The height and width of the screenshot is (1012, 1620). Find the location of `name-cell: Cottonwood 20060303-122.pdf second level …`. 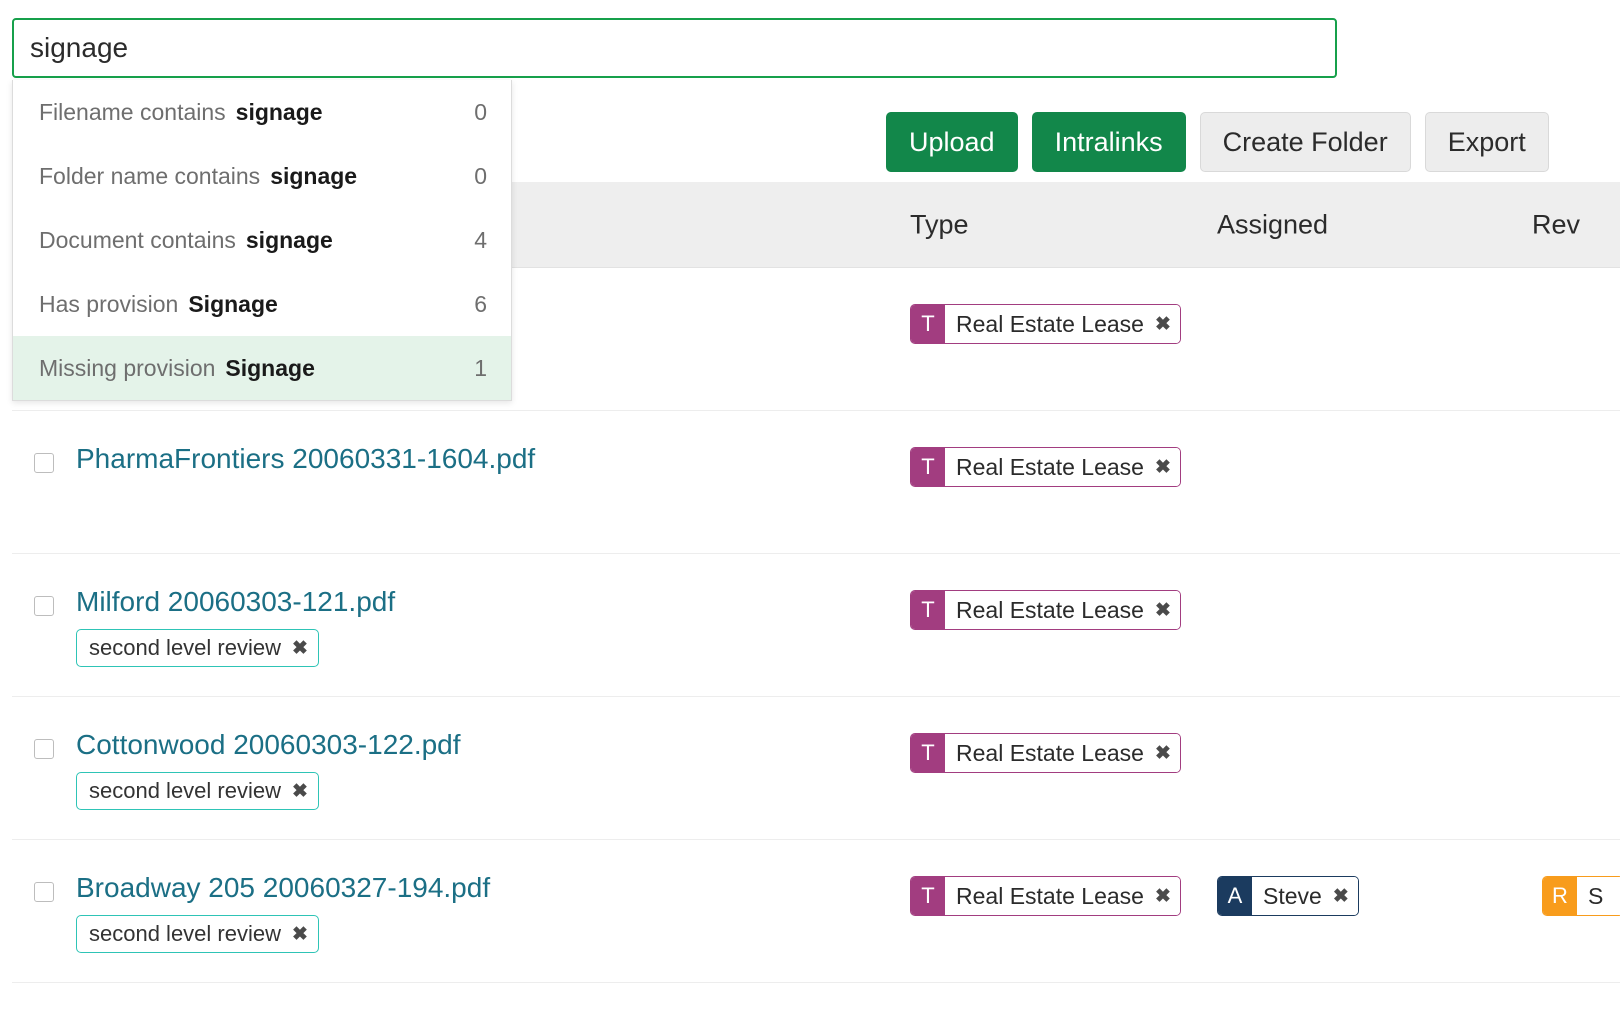

name-cell: Cottonwood 20060303-122.pdf second level … is located at coordinates (247, 770).